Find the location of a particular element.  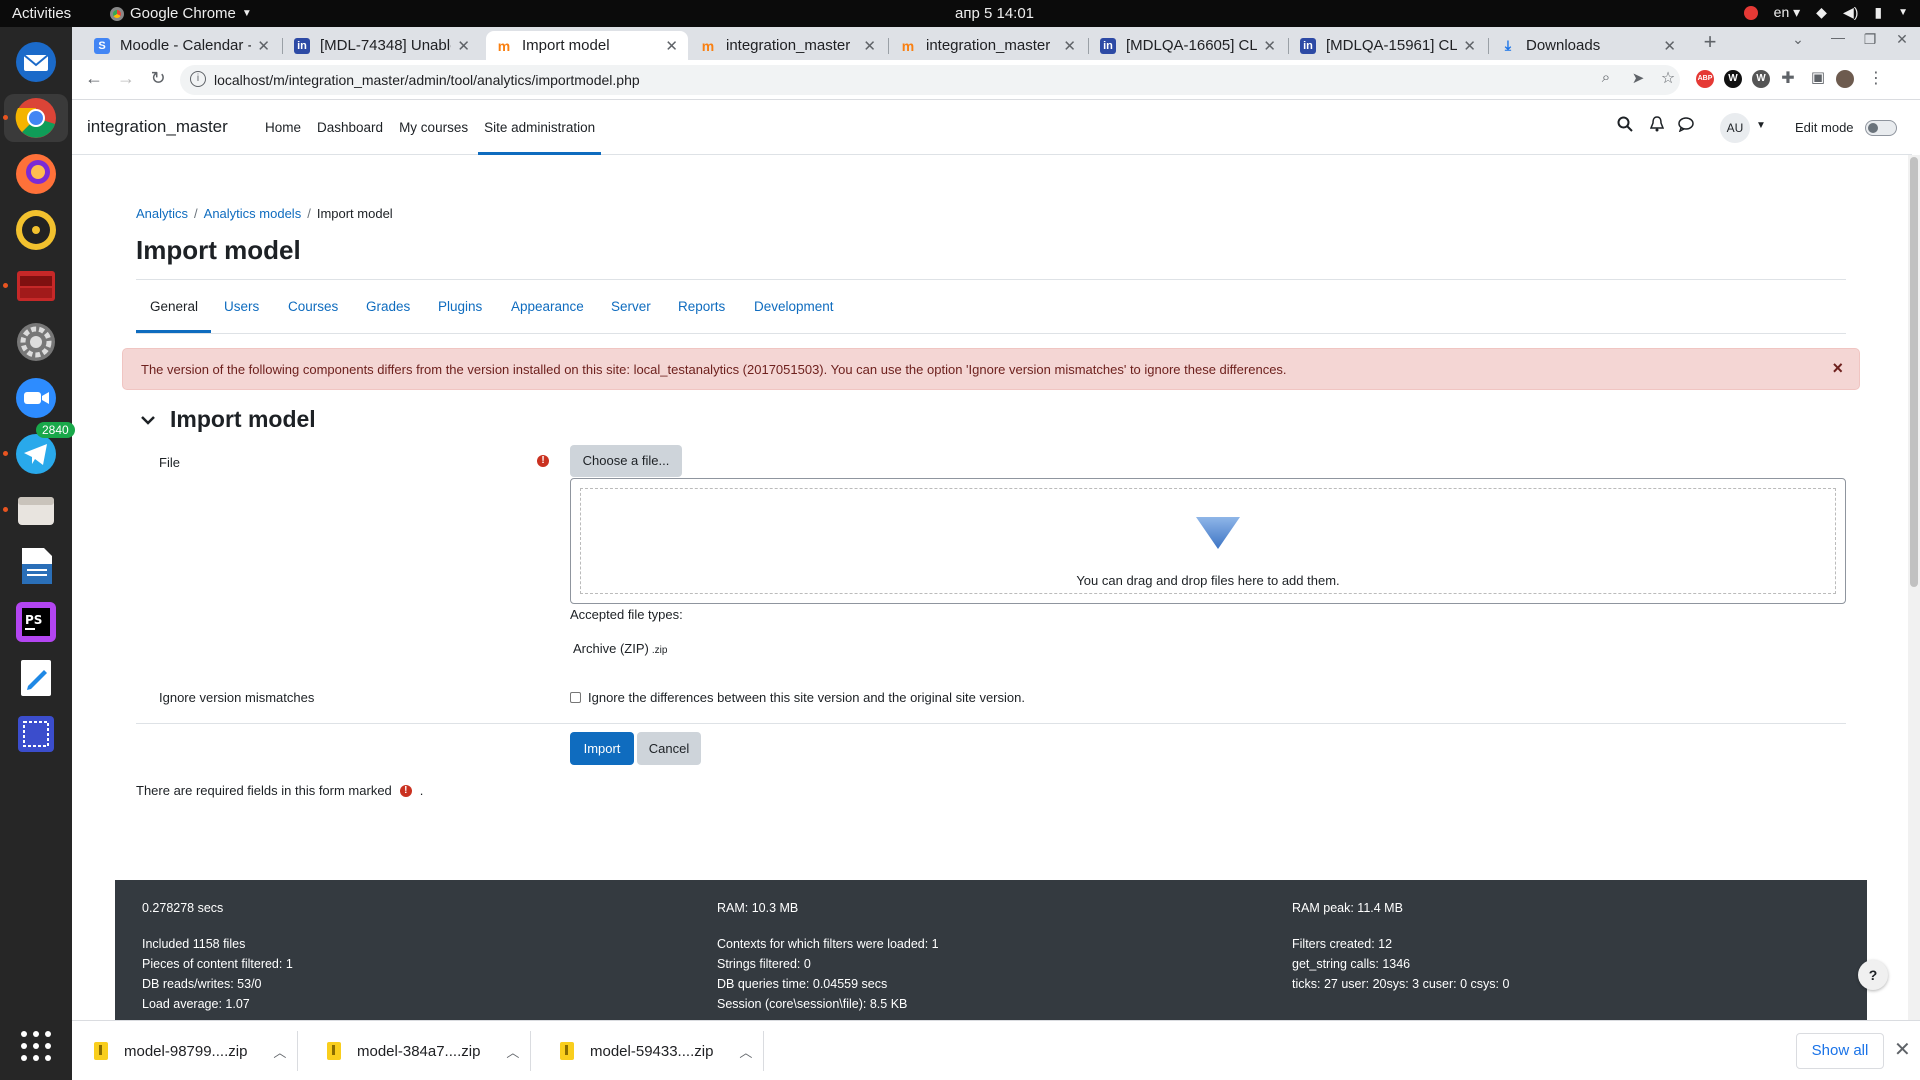

breadcrumb-analytics: Analytics is located at coordinates (162, 213).